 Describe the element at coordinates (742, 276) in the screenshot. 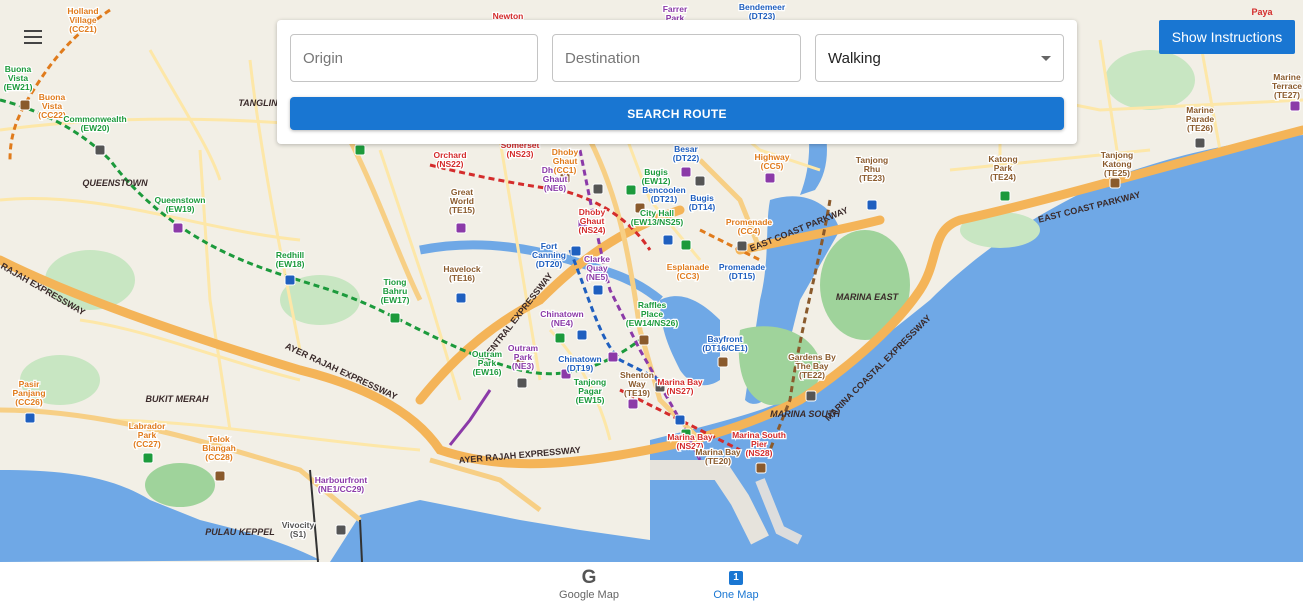

I see `station-label: (DT15)` at that location.